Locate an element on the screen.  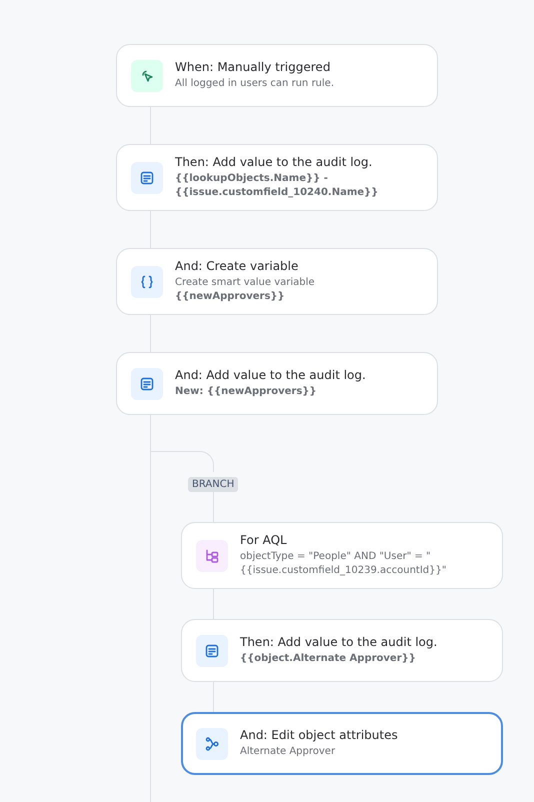
step-title: And: Add value to the audit log. is located at coordinates (270, 375).